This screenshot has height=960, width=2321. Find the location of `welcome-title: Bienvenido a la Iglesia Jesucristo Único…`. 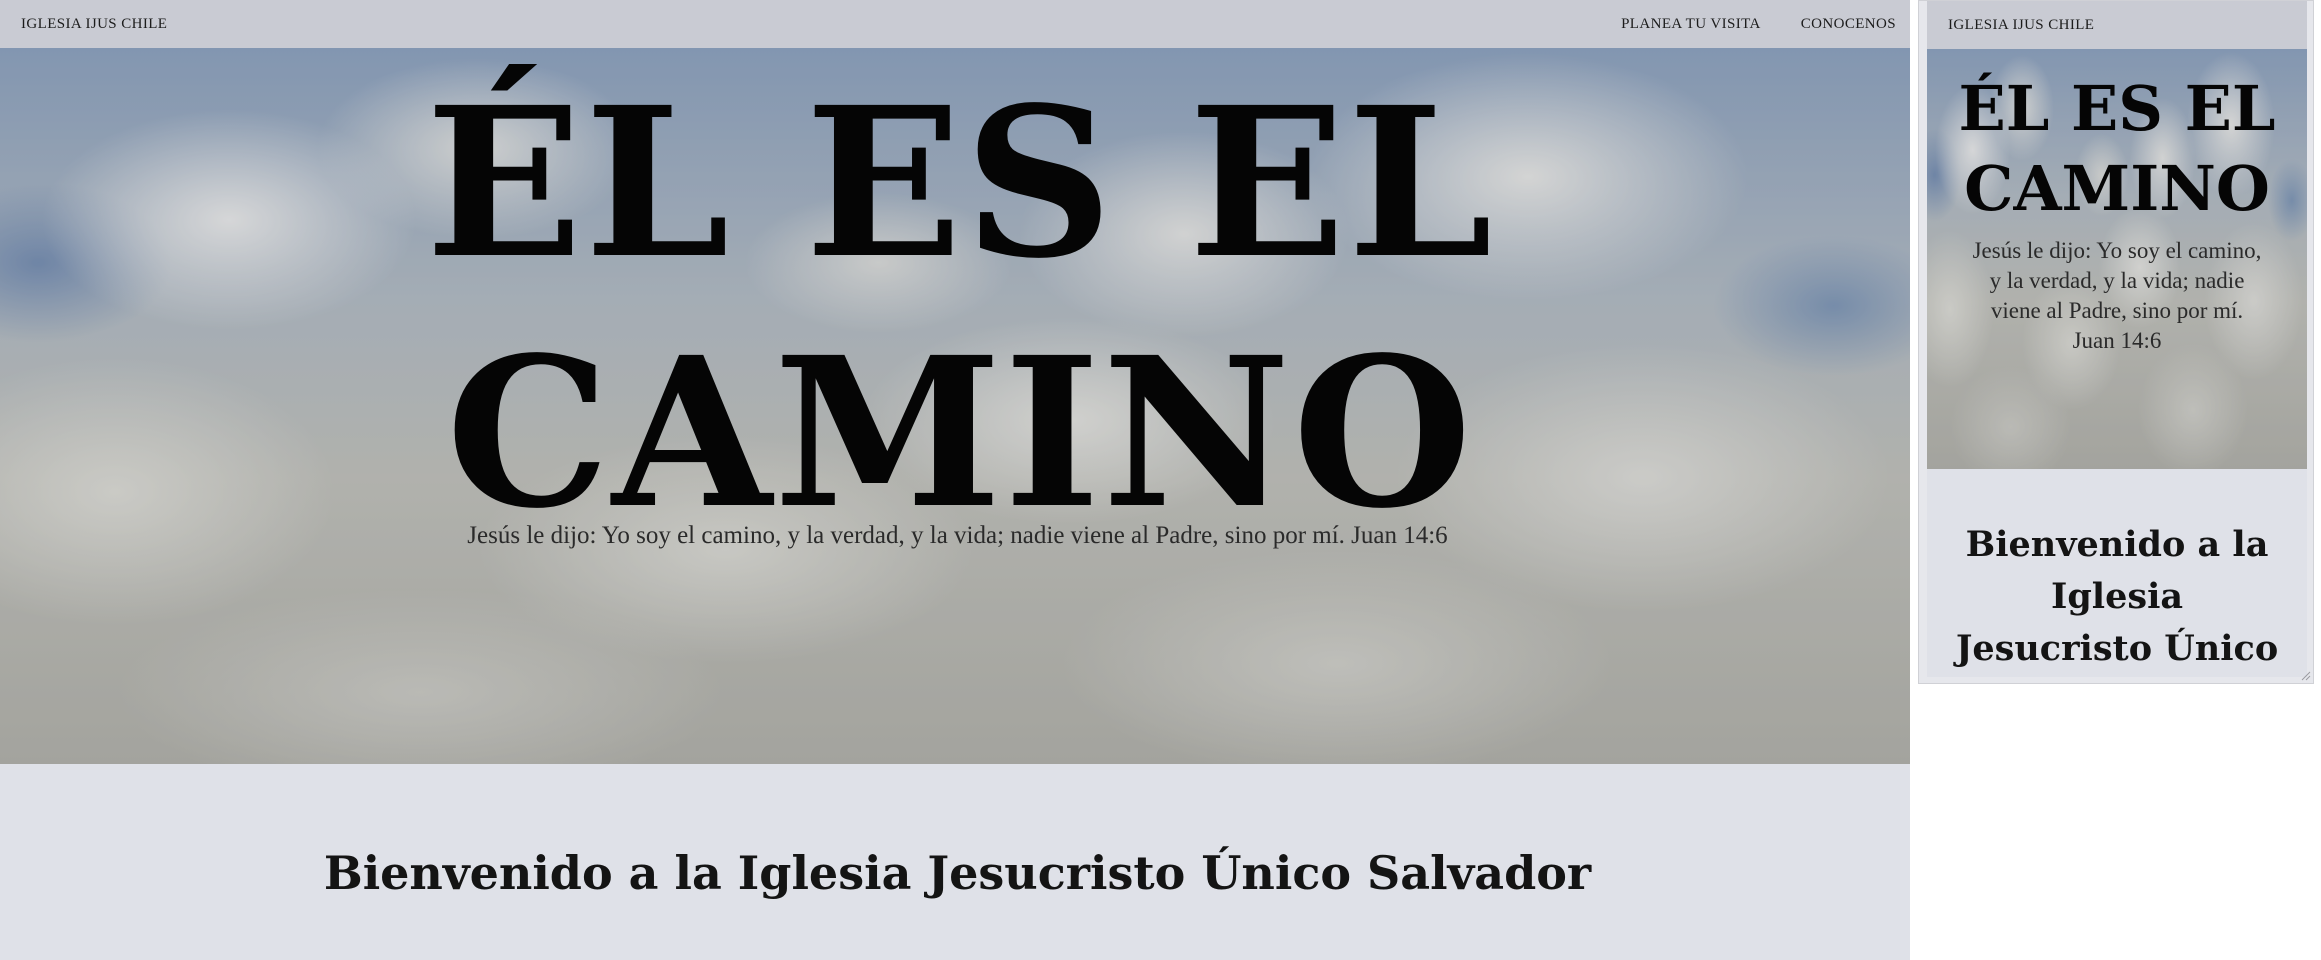

welcome-title: Bienvenido a la Iglesia Jesucristo Único… is located at coordinates (957, 873).